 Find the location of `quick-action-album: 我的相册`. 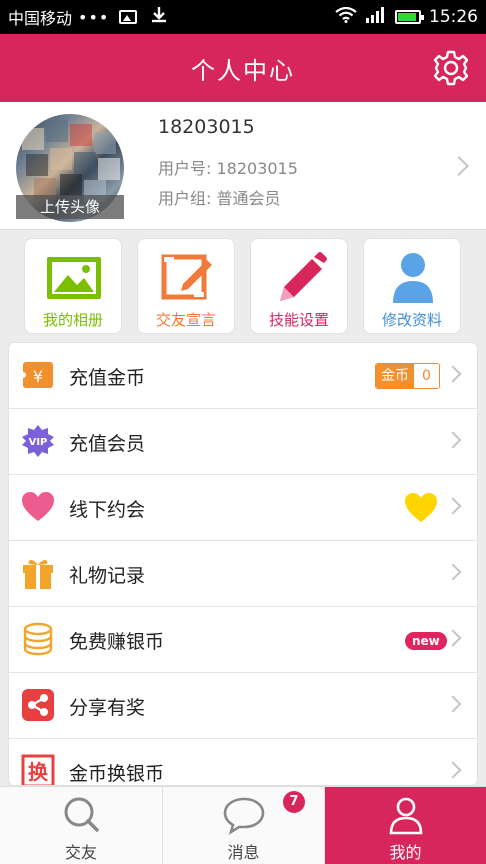

quick-action-album: 我的相册 is located at coordinates (73, 286).